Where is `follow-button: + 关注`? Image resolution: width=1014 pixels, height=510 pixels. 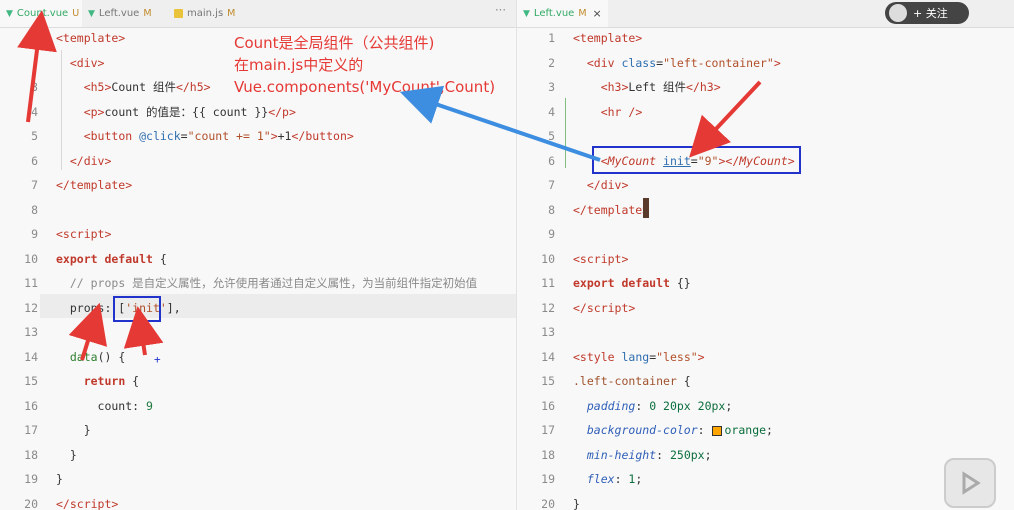 follow-button: + 关注 is located at coordinates (927, 13).